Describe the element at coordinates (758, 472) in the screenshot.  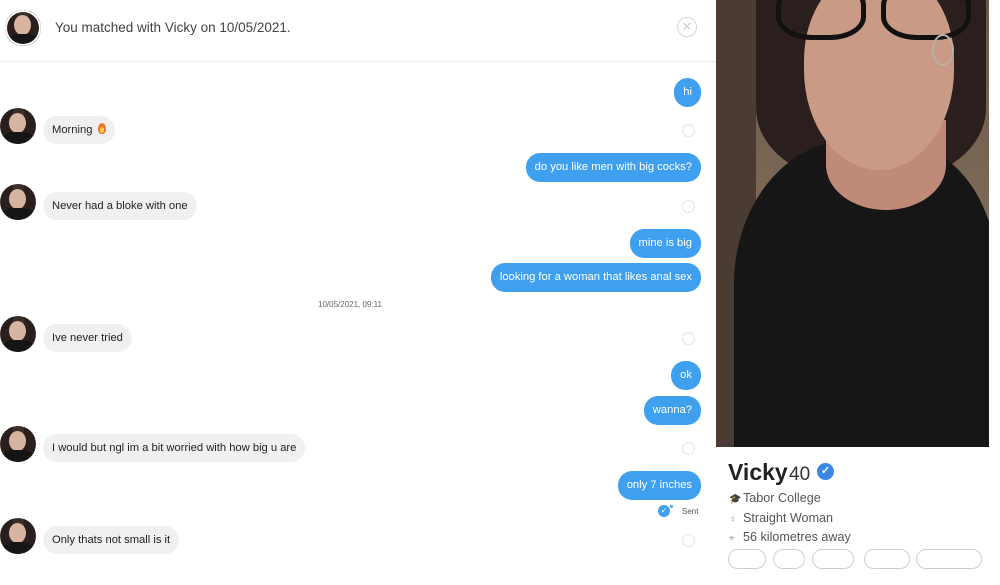
I see `profile-name: Vicky` at that location.